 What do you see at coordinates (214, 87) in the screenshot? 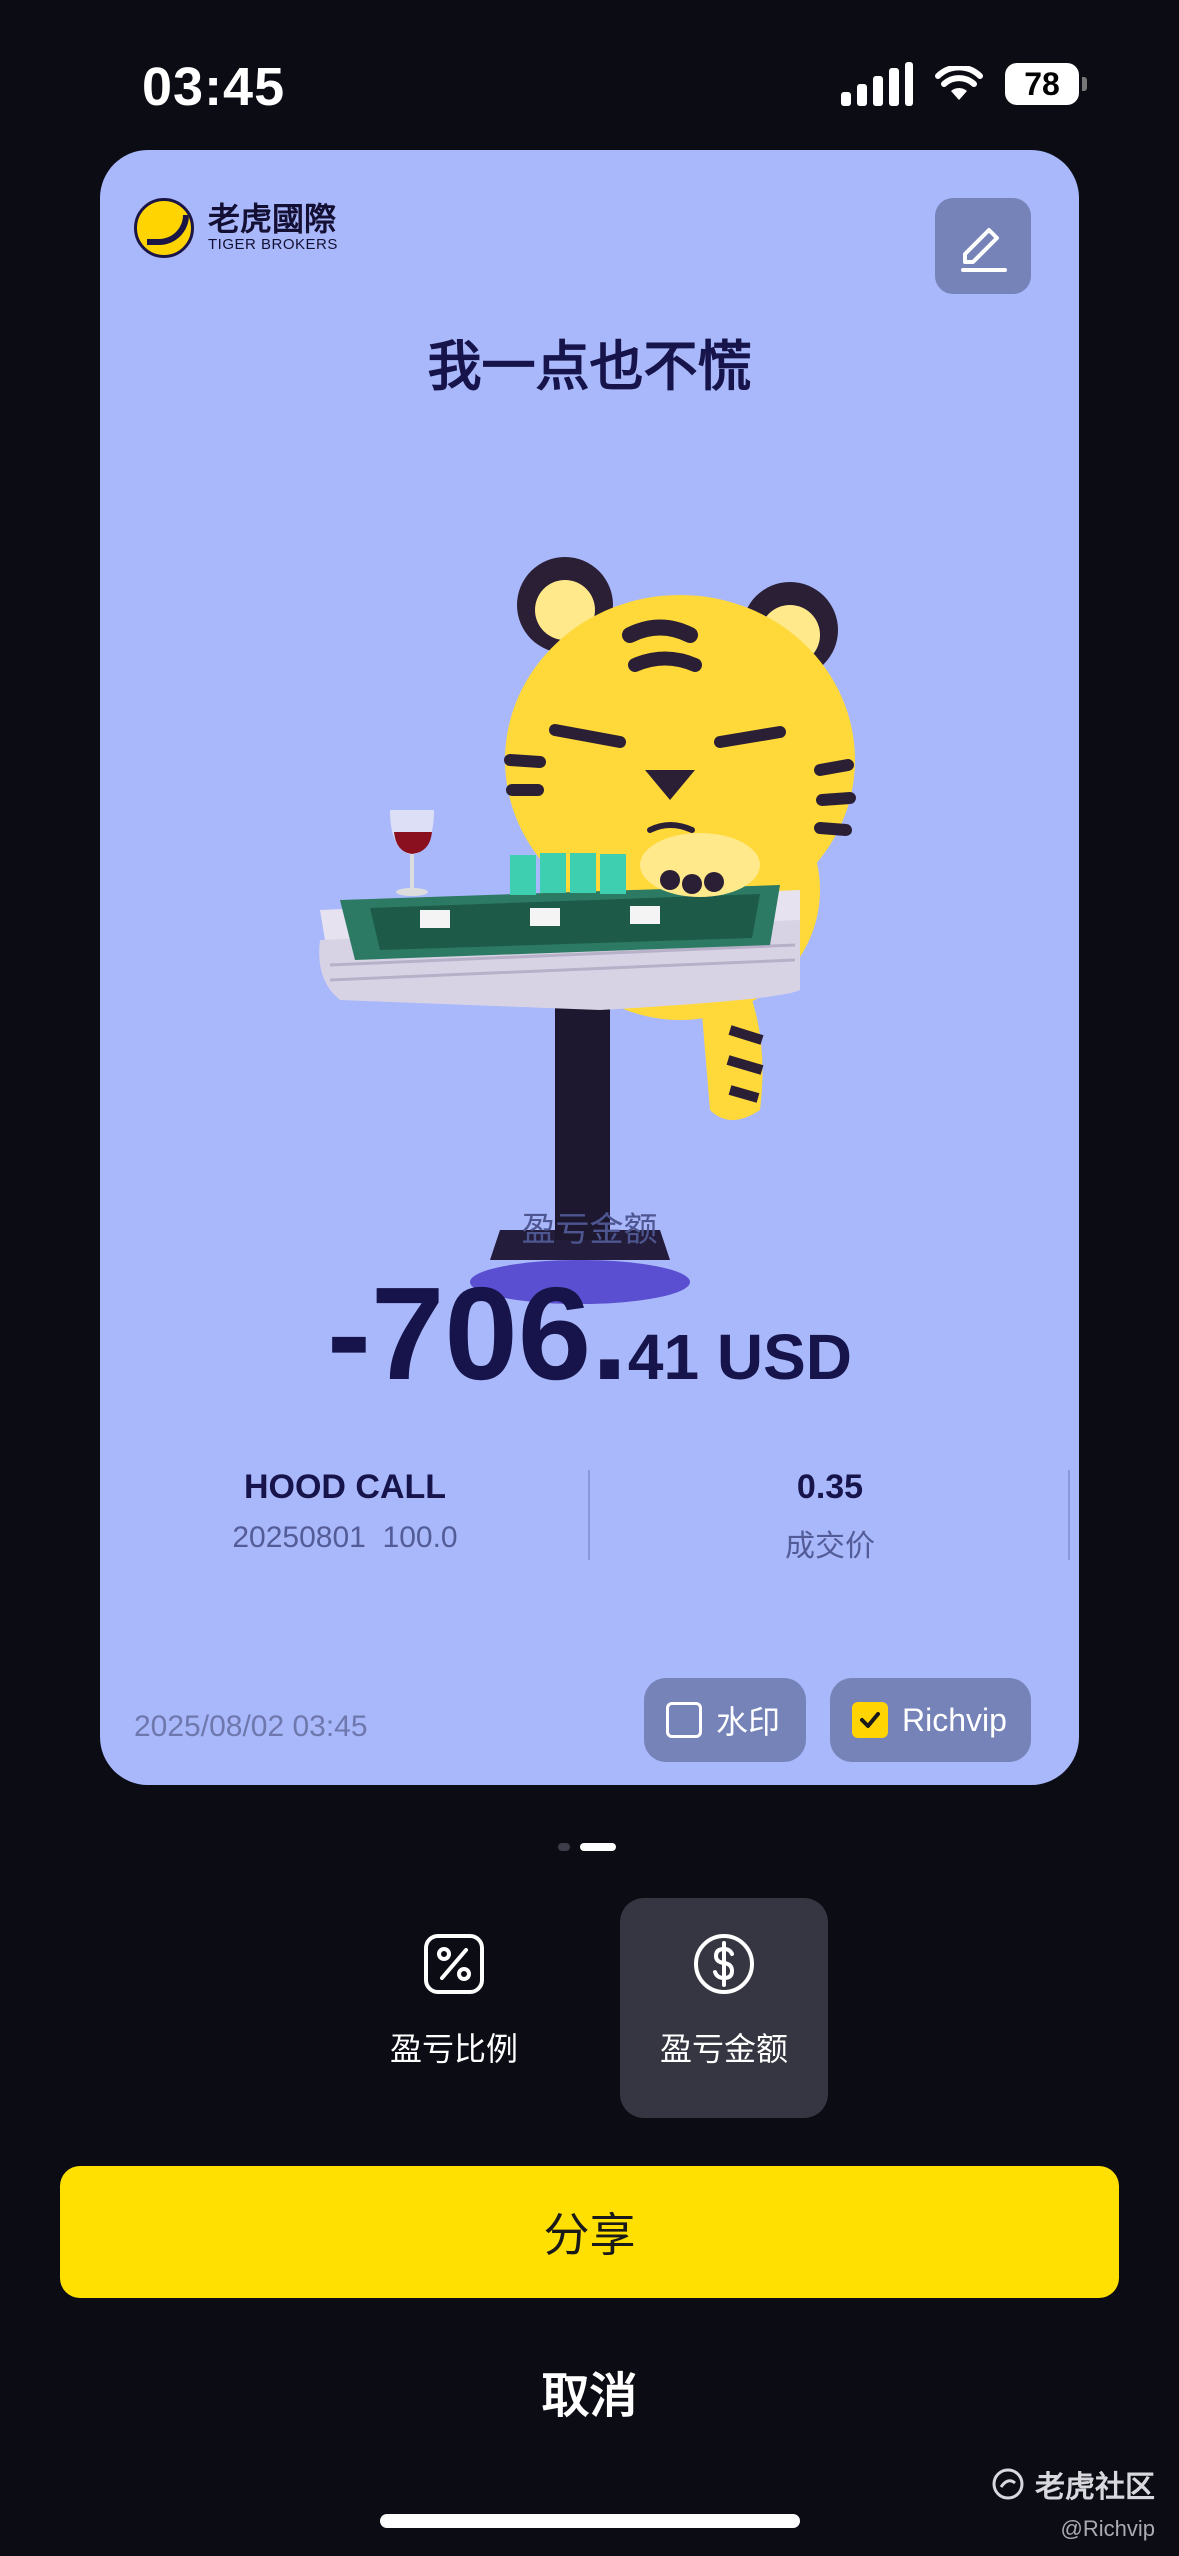
I see `status-time: 03:45` at bounding box center [214, 87].